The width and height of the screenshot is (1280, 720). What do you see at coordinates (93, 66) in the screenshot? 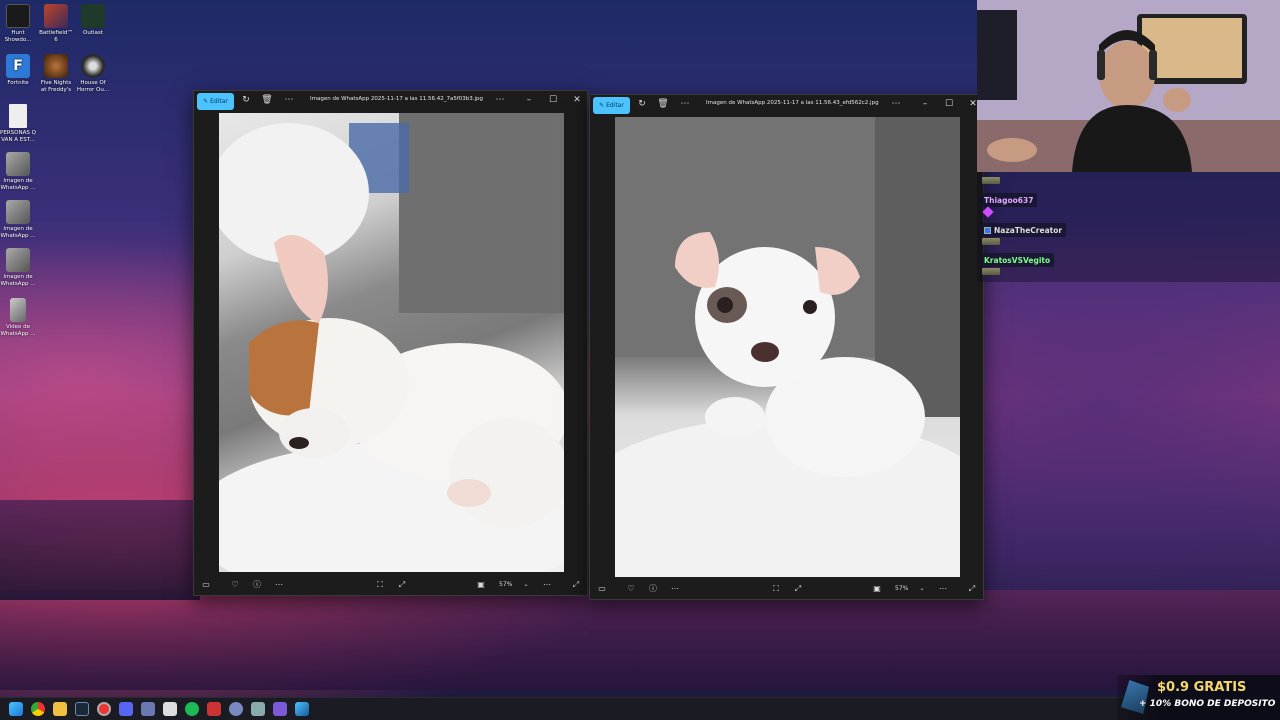
I see `house-of-horror-icon` at bounding box center [93, 66].